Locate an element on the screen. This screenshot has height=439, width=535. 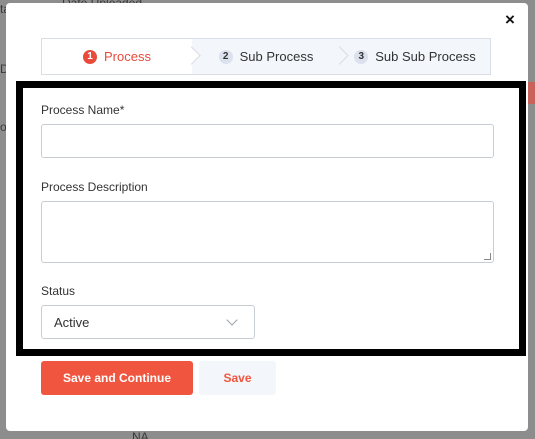
step-number-badge: 3 is located at coordinates (361, 56).